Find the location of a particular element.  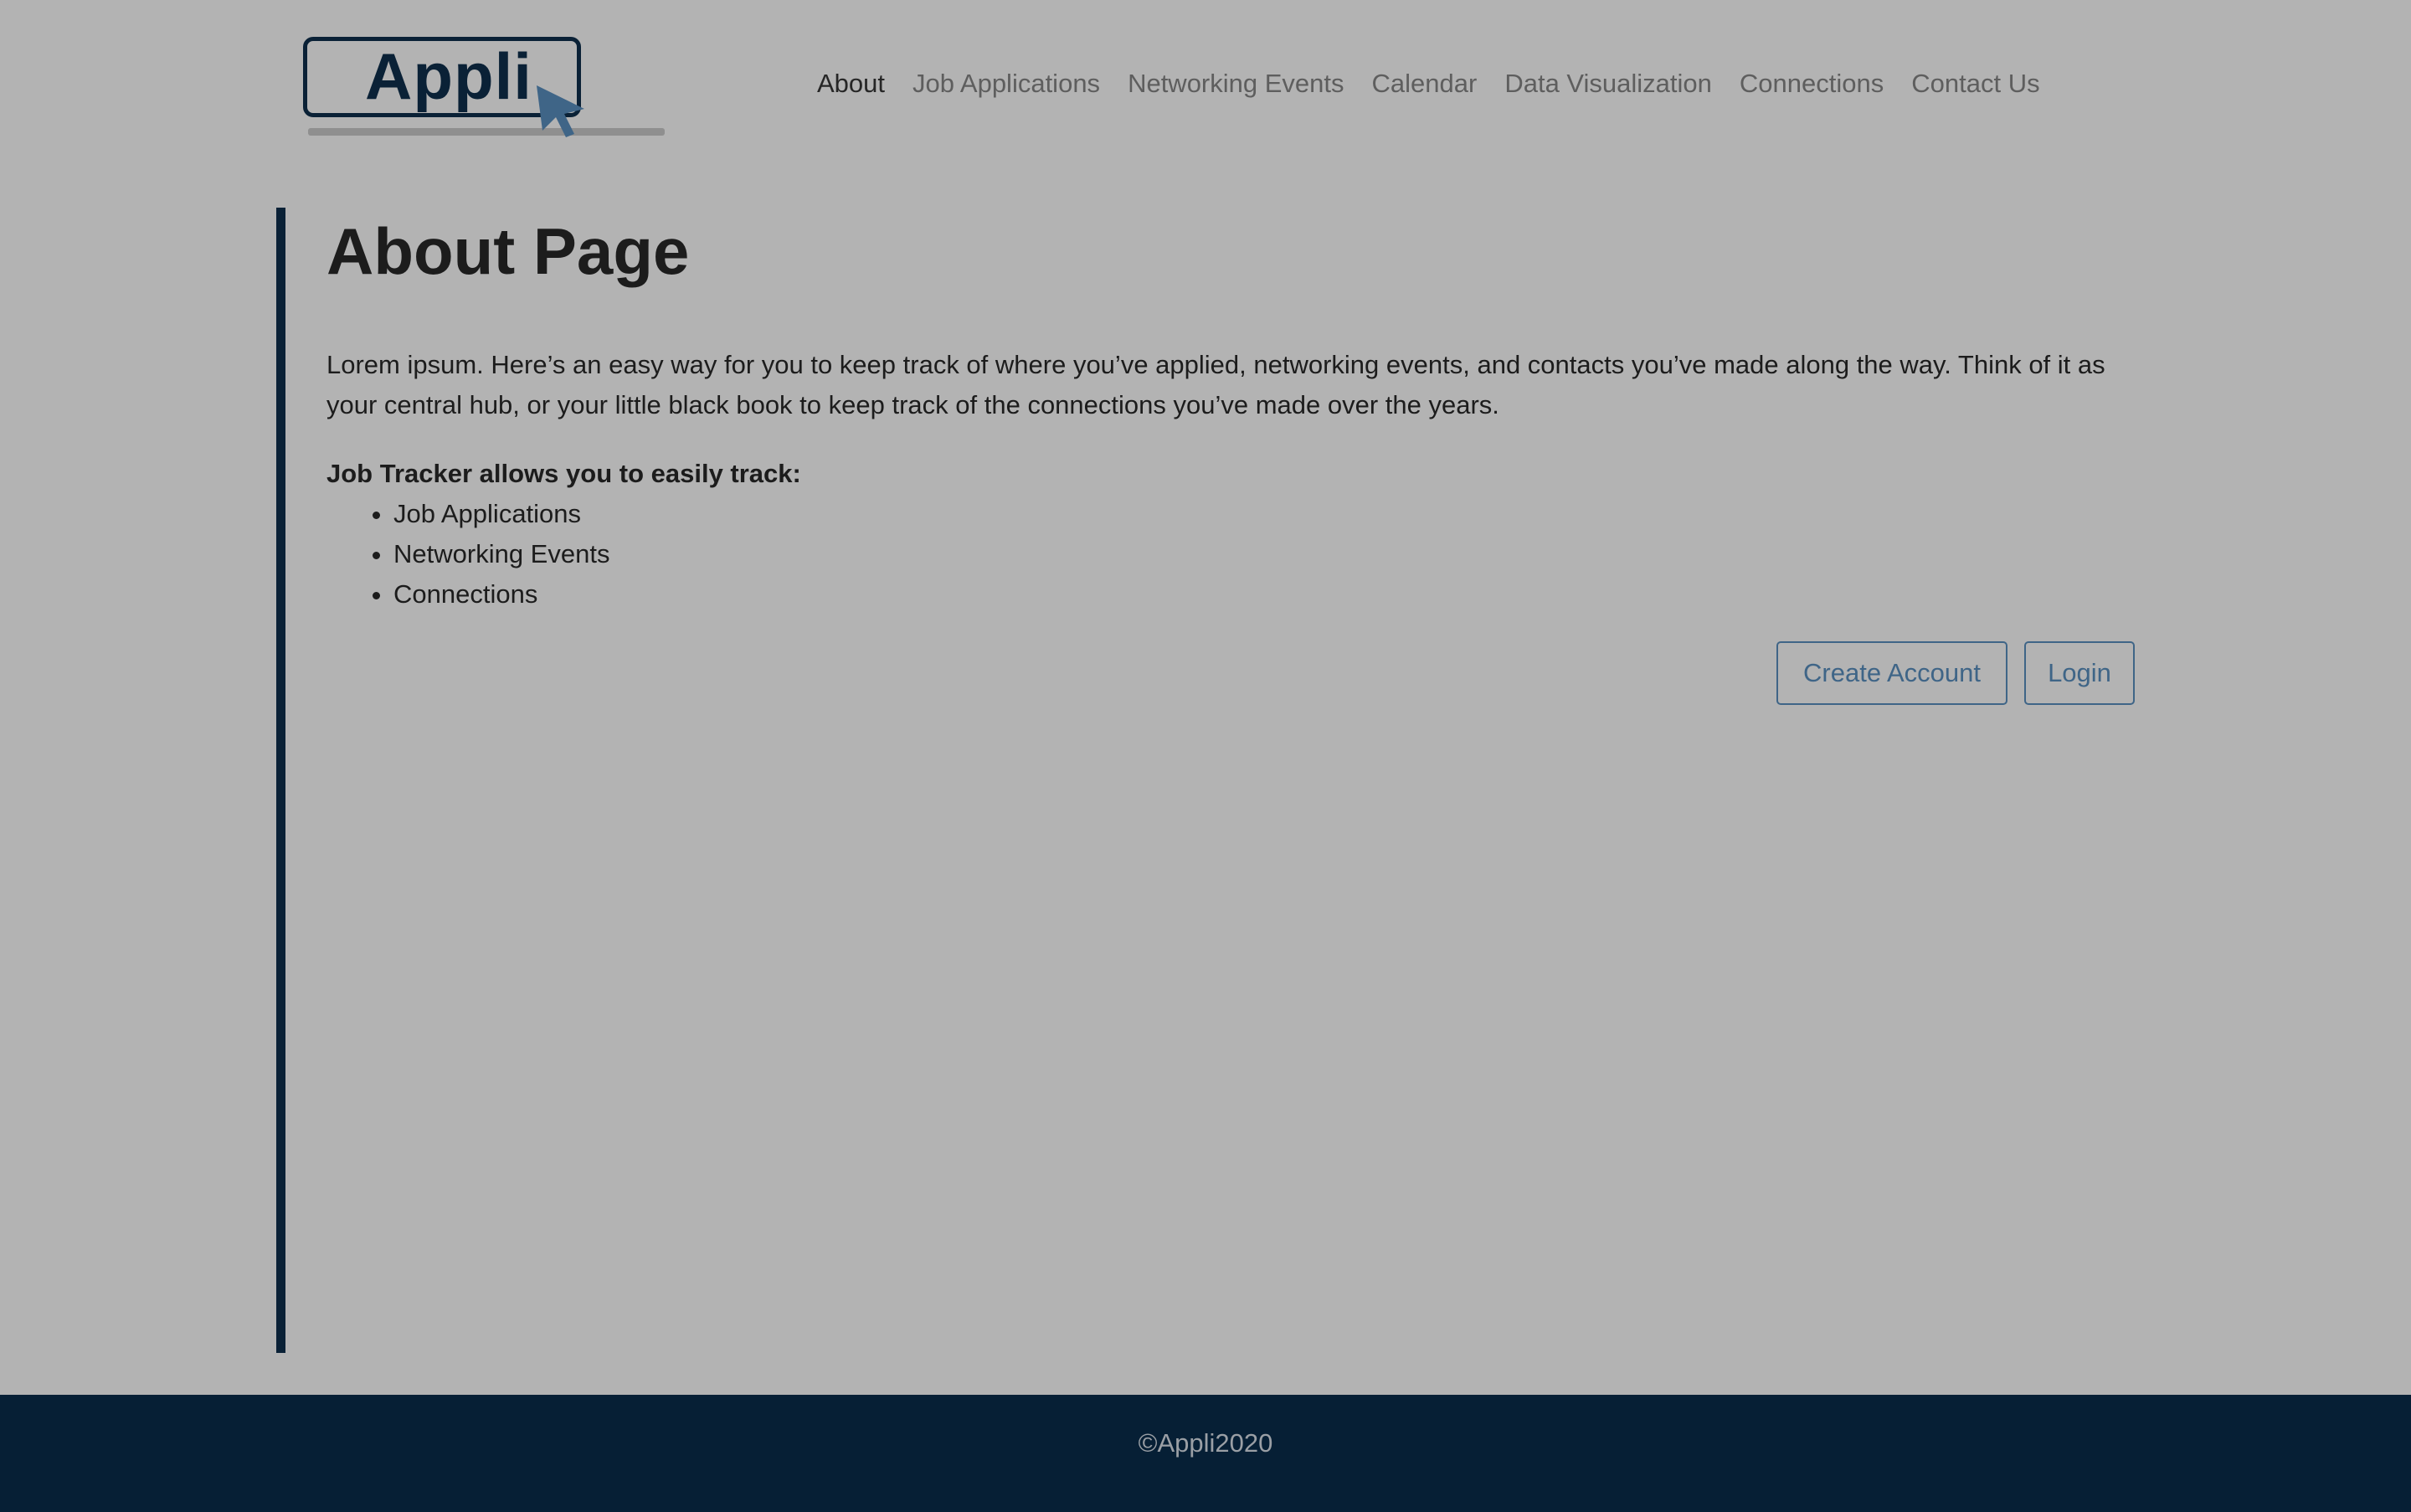

page-title: About Page is located at coordinates (508, 251).